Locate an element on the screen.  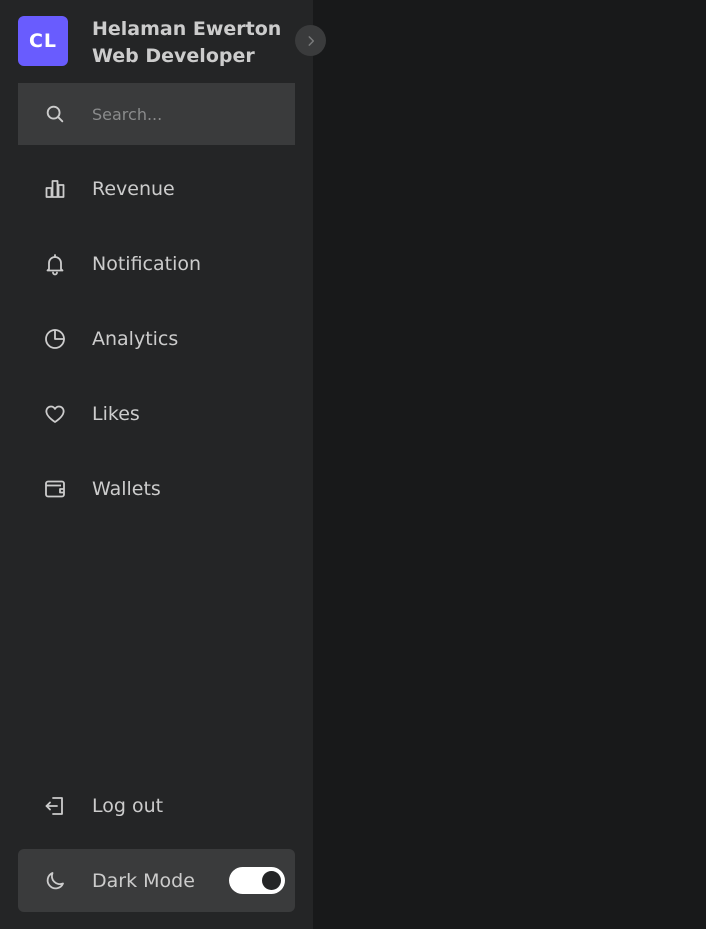
bar-chart-icon is located at coordinates (55, 188).